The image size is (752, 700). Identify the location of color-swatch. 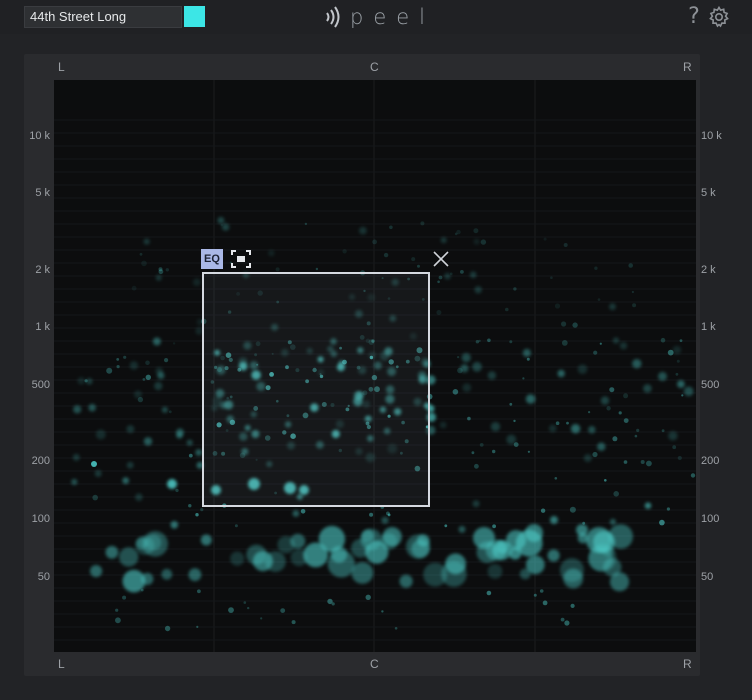
(194, 16).